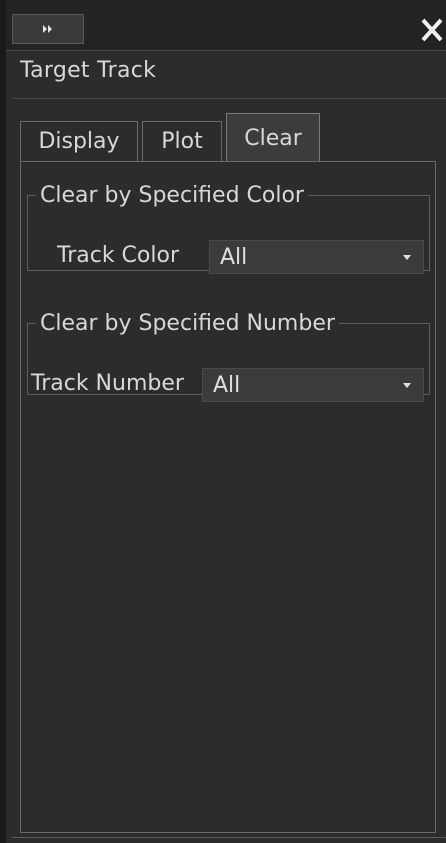 This screenshot has height=843, width=446. I want to click on clear-by-number-legend: Clear by Specified Number, so click(187, 323).